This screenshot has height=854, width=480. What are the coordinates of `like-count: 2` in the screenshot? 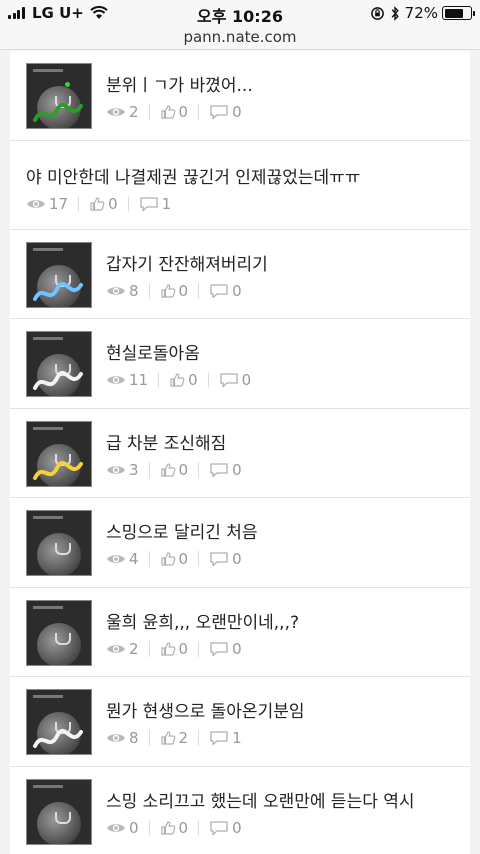 It's located at (174, 738).